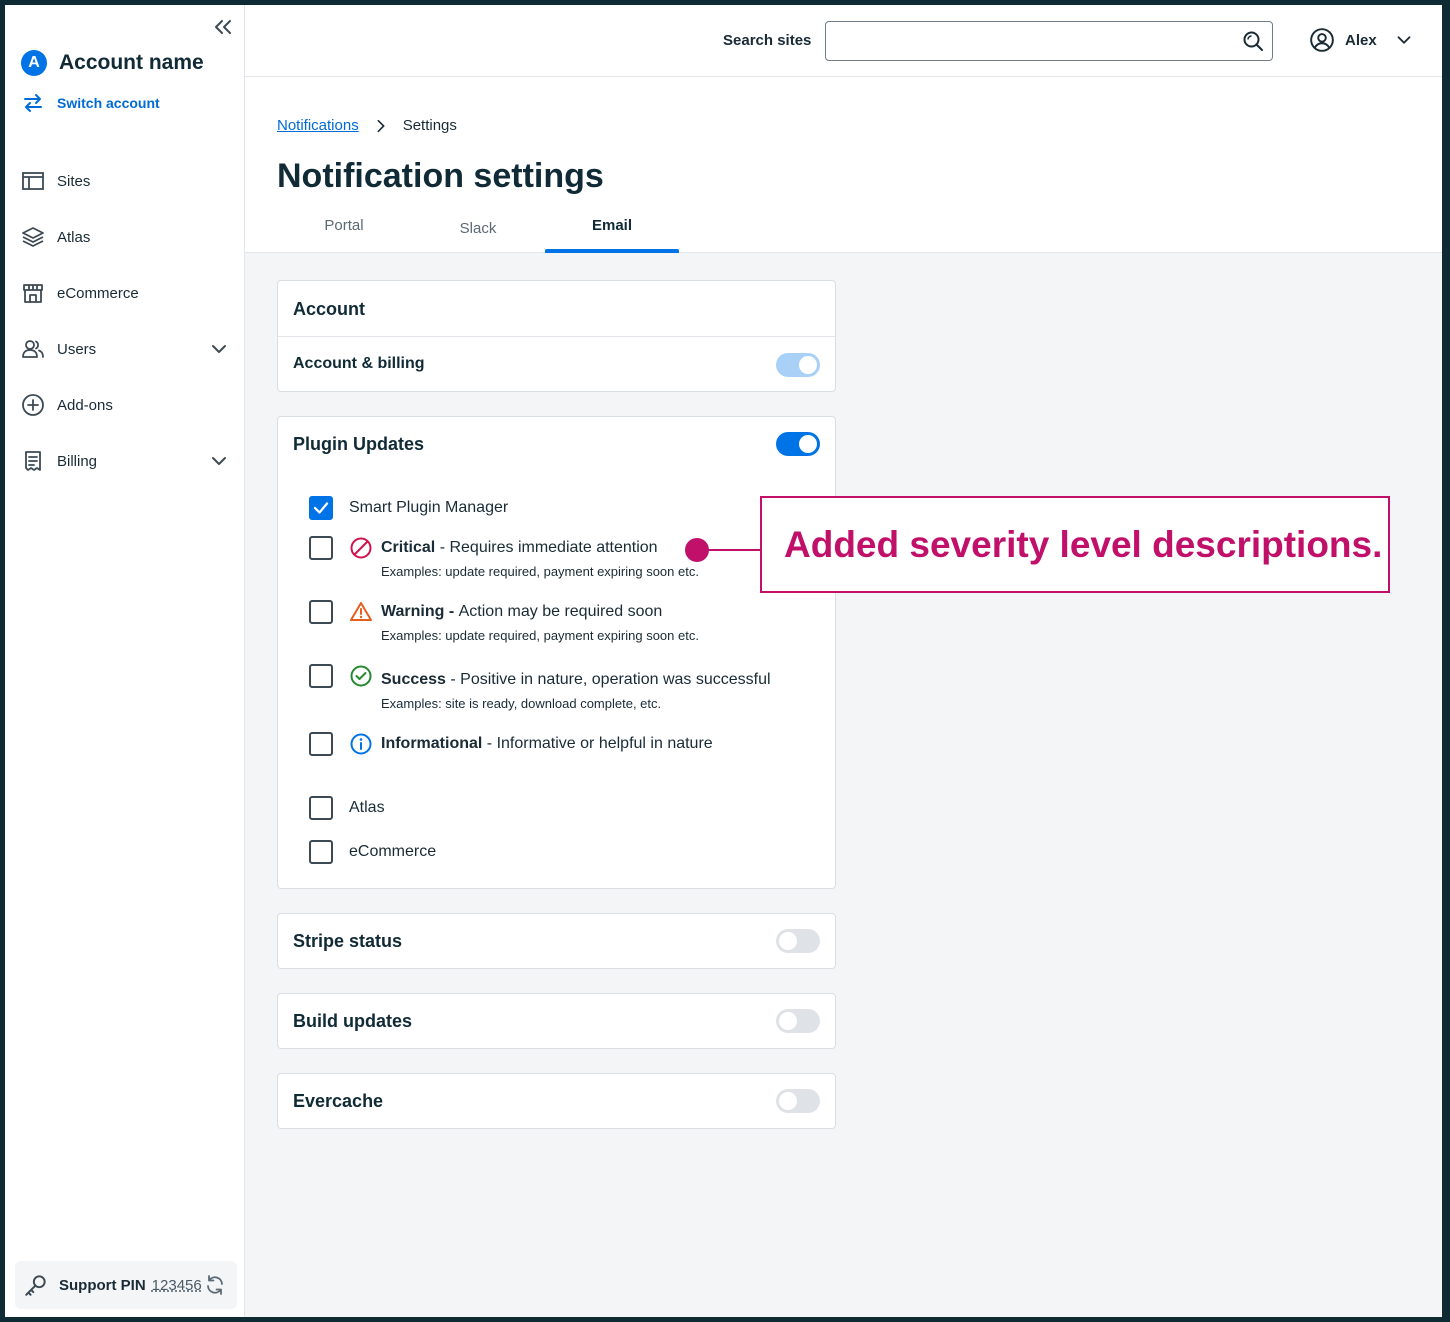 The height and width of the screenshot is (1322, 1450). I want to click on severity-name: Success, so click(413, 679).